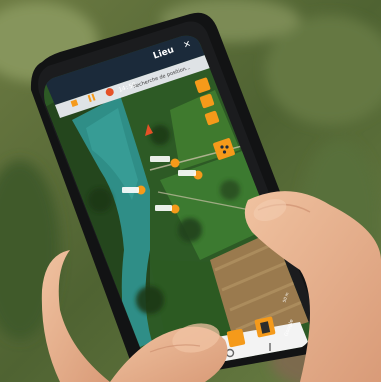 Image resolution: width=381 pixels, height=382 pixels. Describe the element at coordinates (236, 338) in the screenshot. I see `list-icon` at that location.